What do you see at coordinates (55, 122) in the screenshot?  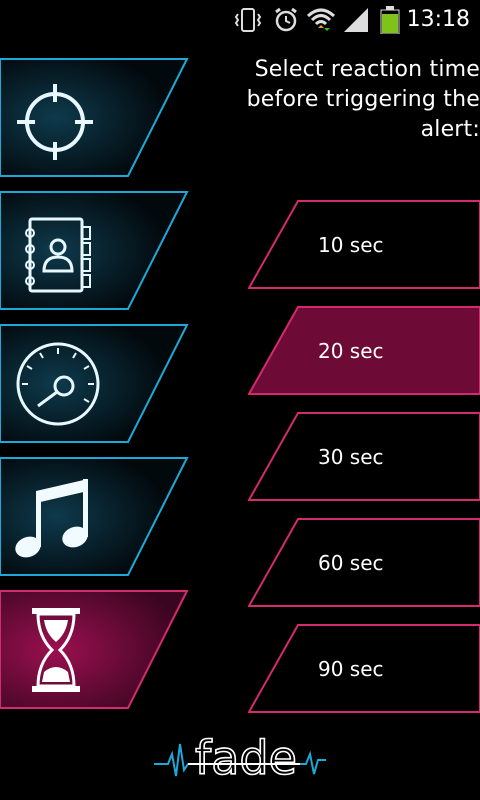 I see `crosshair-icon` at bounding box center [55, 122].